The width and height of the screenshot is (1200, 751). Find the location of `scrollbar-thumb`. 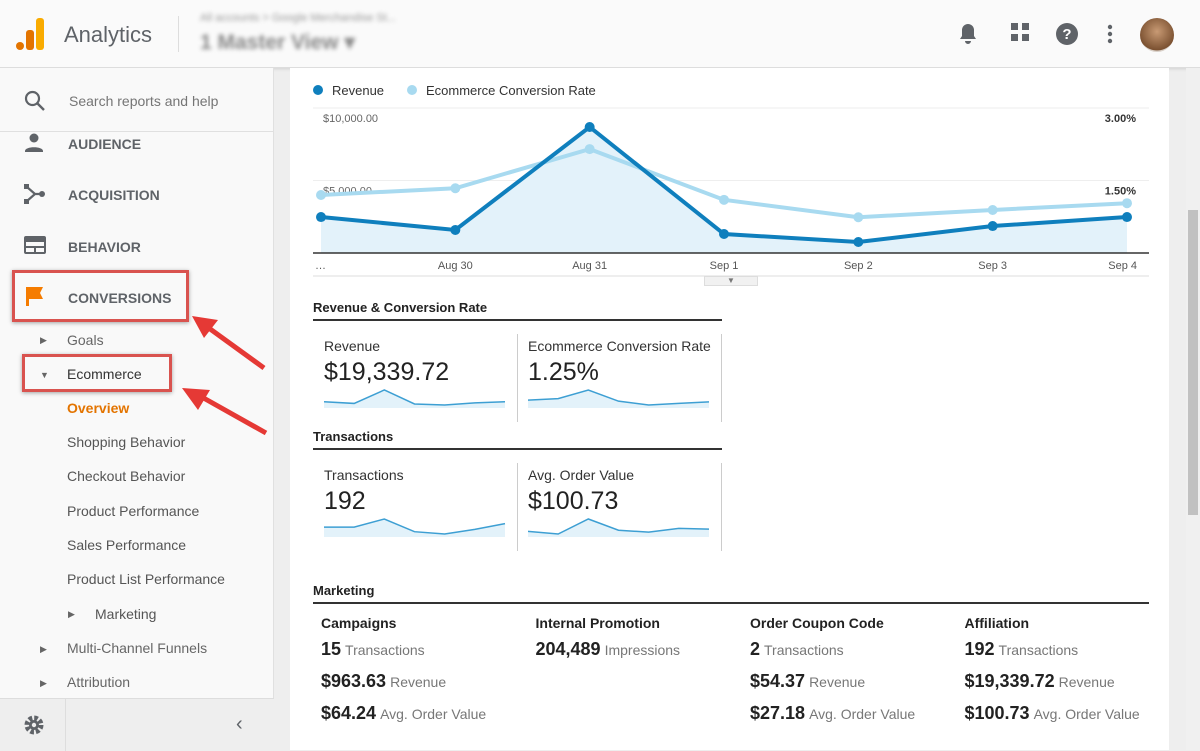

scrollbar-thumb is located at coordinates (1193, 362).